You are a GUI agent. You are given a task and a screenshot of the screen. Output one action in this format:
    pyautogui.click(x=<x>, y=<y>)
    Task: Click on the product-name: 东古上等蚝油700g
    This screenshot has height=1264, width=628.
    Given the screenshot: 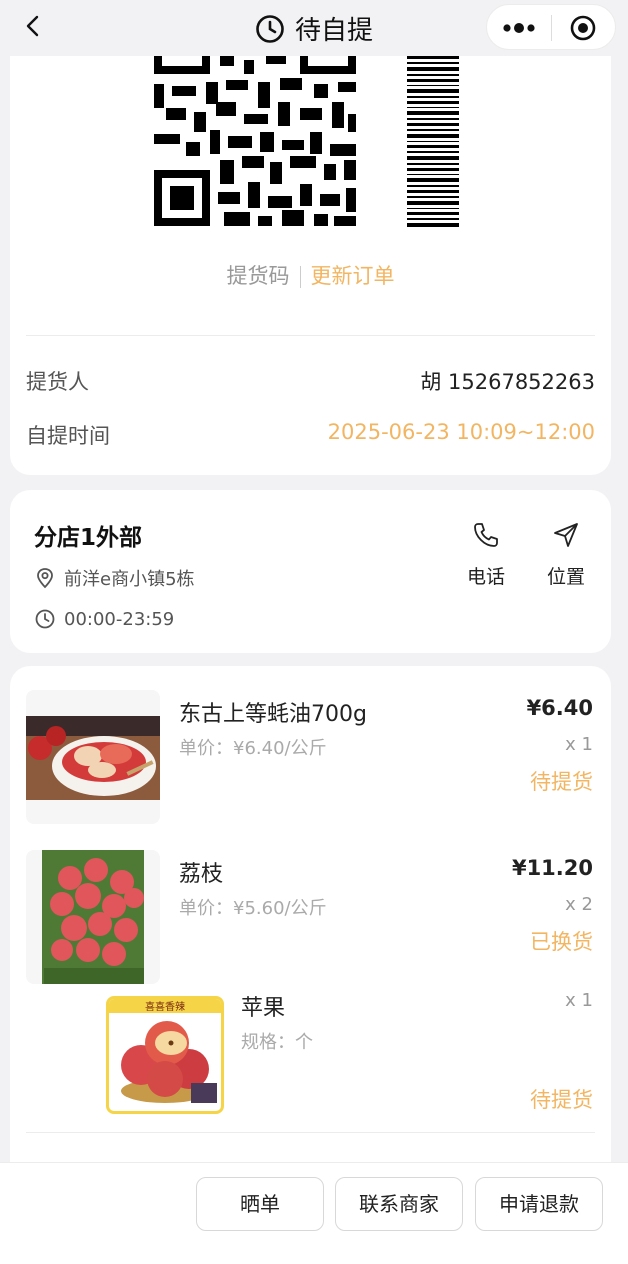 What is the action you would take?
    pyautogui.click(x=273, y=714)
    